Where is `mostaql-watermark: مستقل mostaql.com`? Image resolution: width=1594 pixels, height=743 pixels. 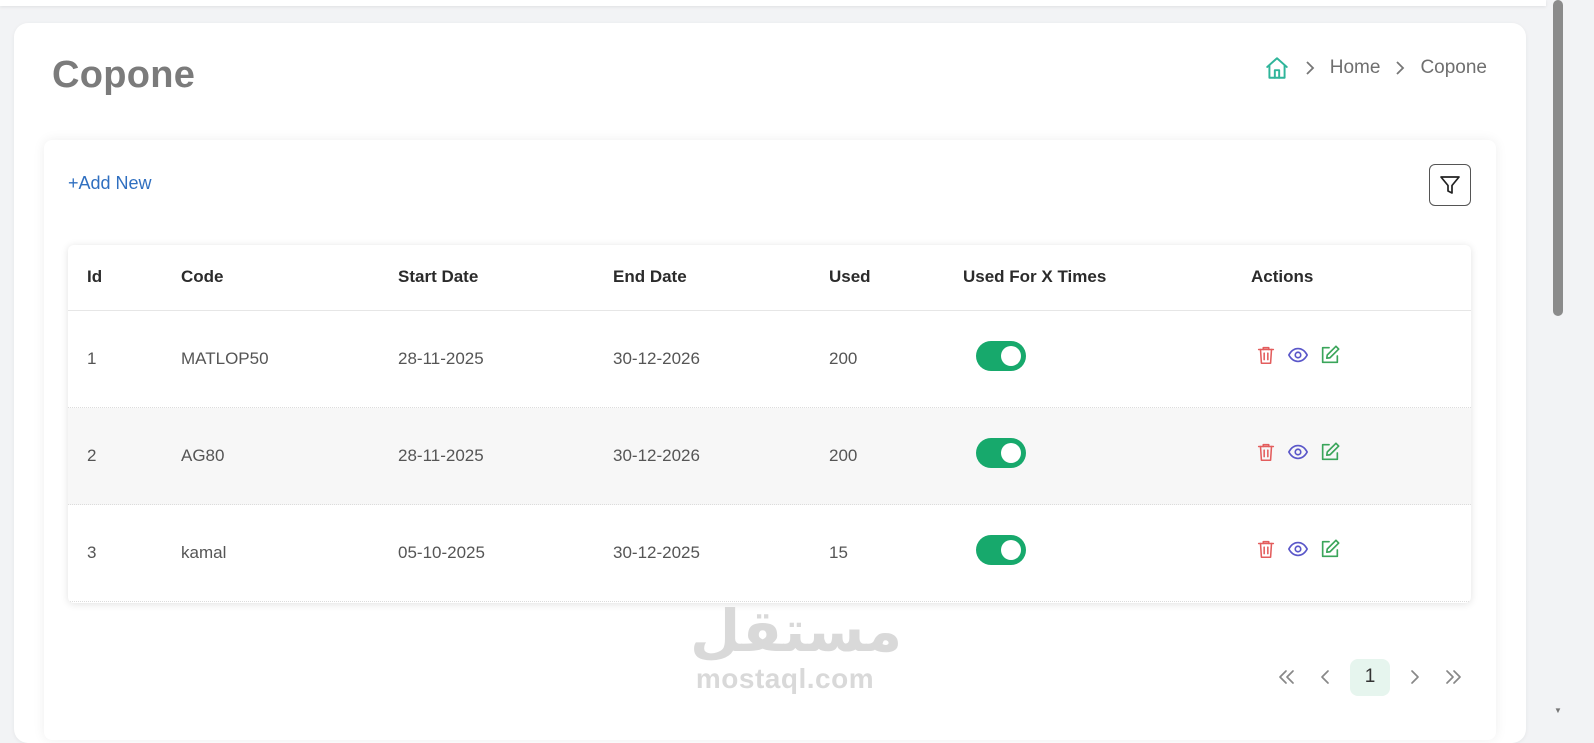
mostaql-watermark: مستقل mostaql.com is located at coordinates (796, 646).